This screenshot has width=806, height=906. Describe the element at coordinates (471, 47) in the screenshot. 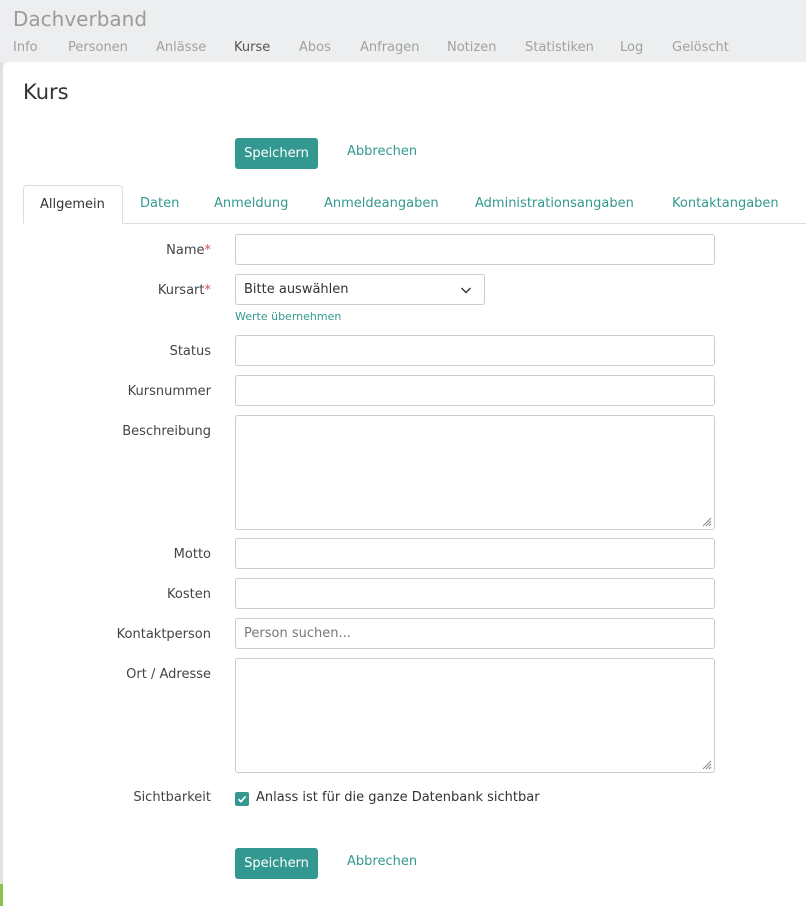

I see `nav-item-notizen: Notizen` at that location.